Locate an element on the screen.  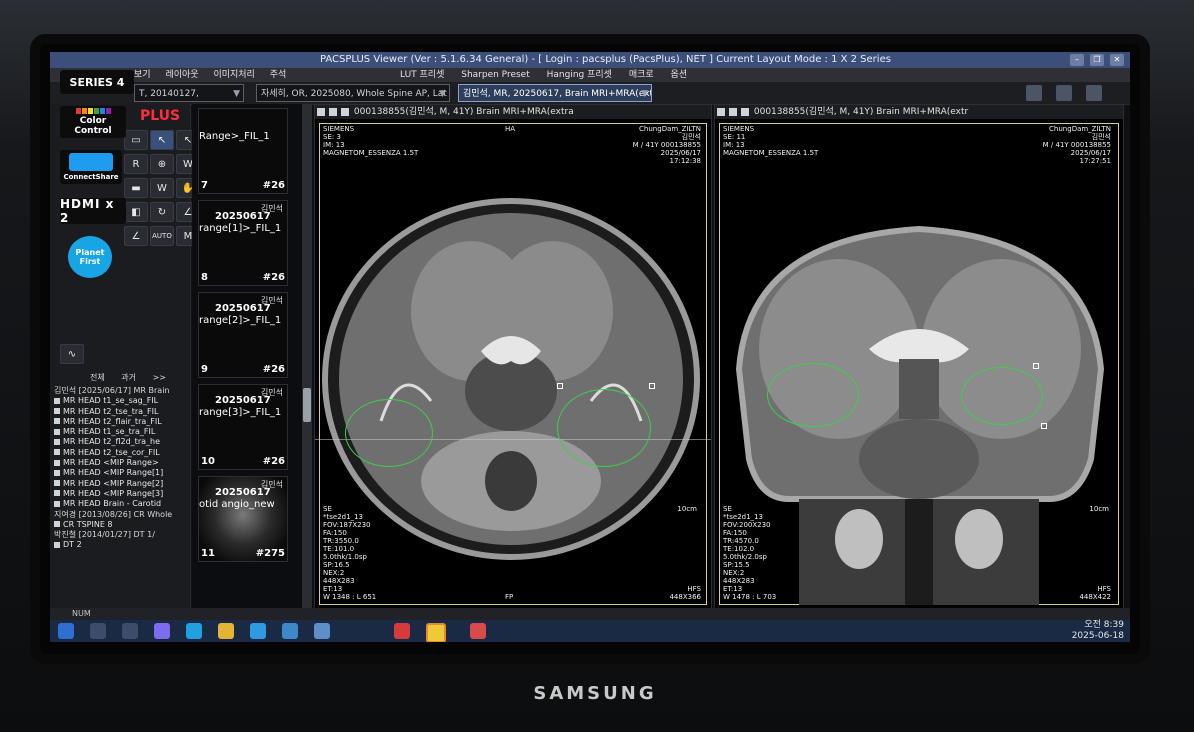
series-row: MR HEAD <MIP Range> is located at coordinates (120, 463).